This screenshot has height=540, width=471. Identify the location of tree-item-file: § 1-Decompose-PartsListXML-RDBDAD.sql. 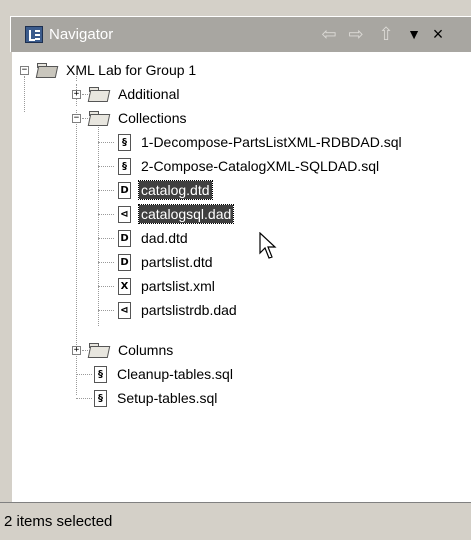
(261, 142).